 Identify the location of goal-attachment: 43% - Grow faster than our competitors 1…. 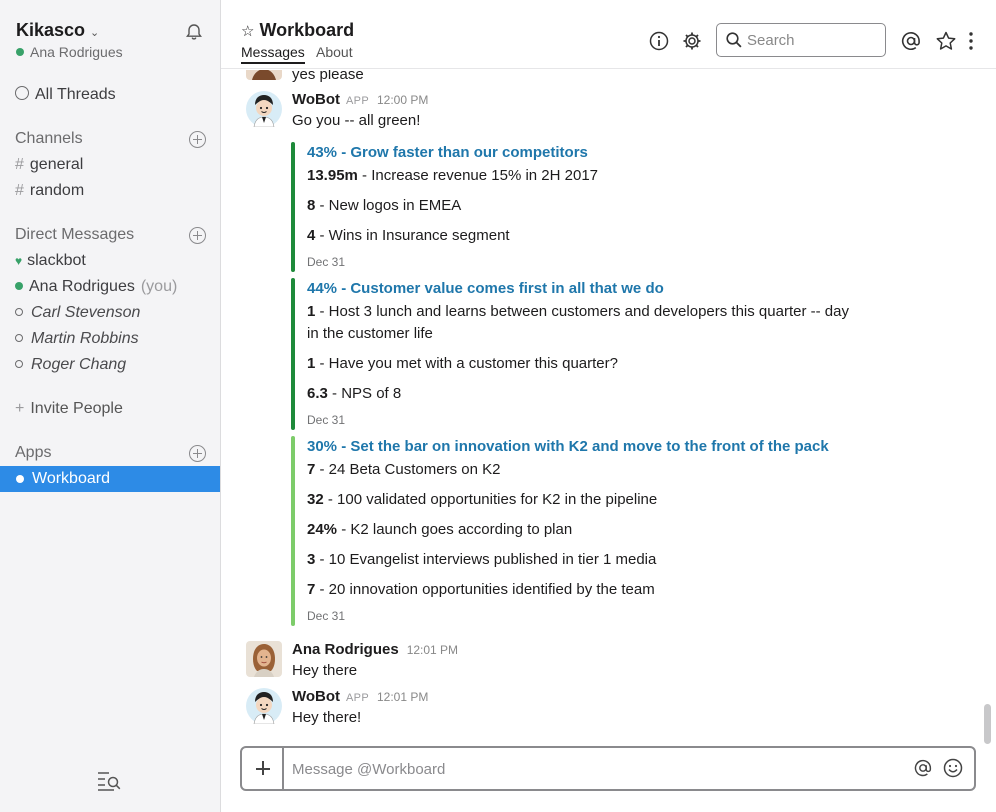
(571, 207).